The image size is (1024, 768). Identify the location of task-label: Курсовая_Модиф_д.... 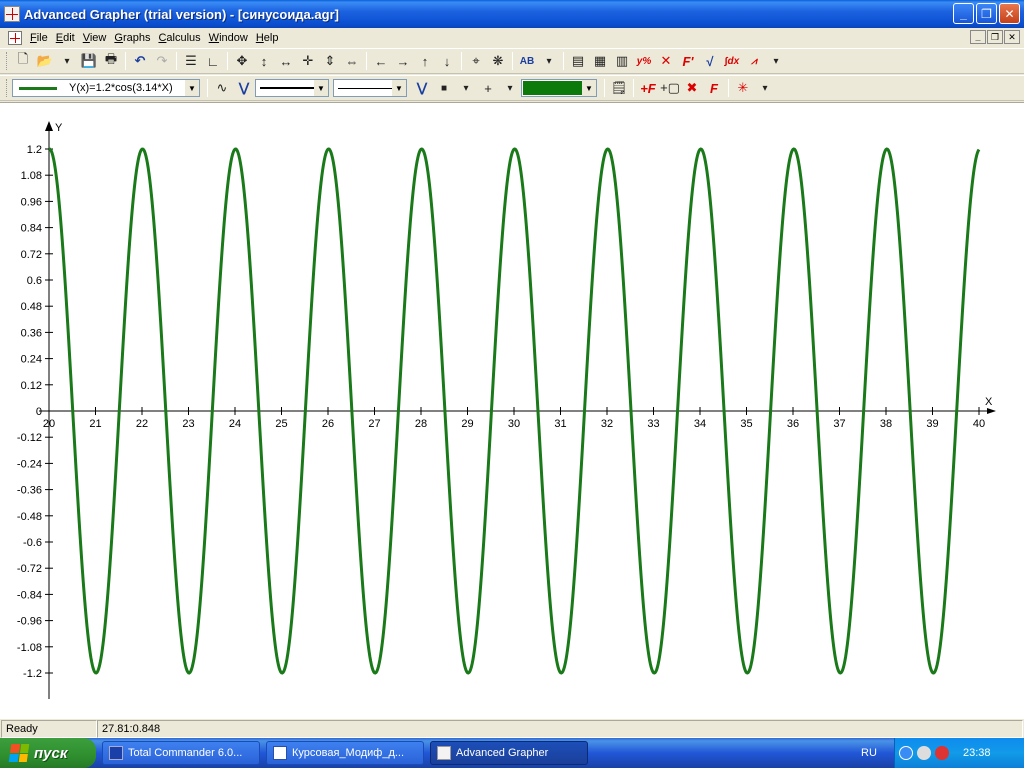
(348, 753).